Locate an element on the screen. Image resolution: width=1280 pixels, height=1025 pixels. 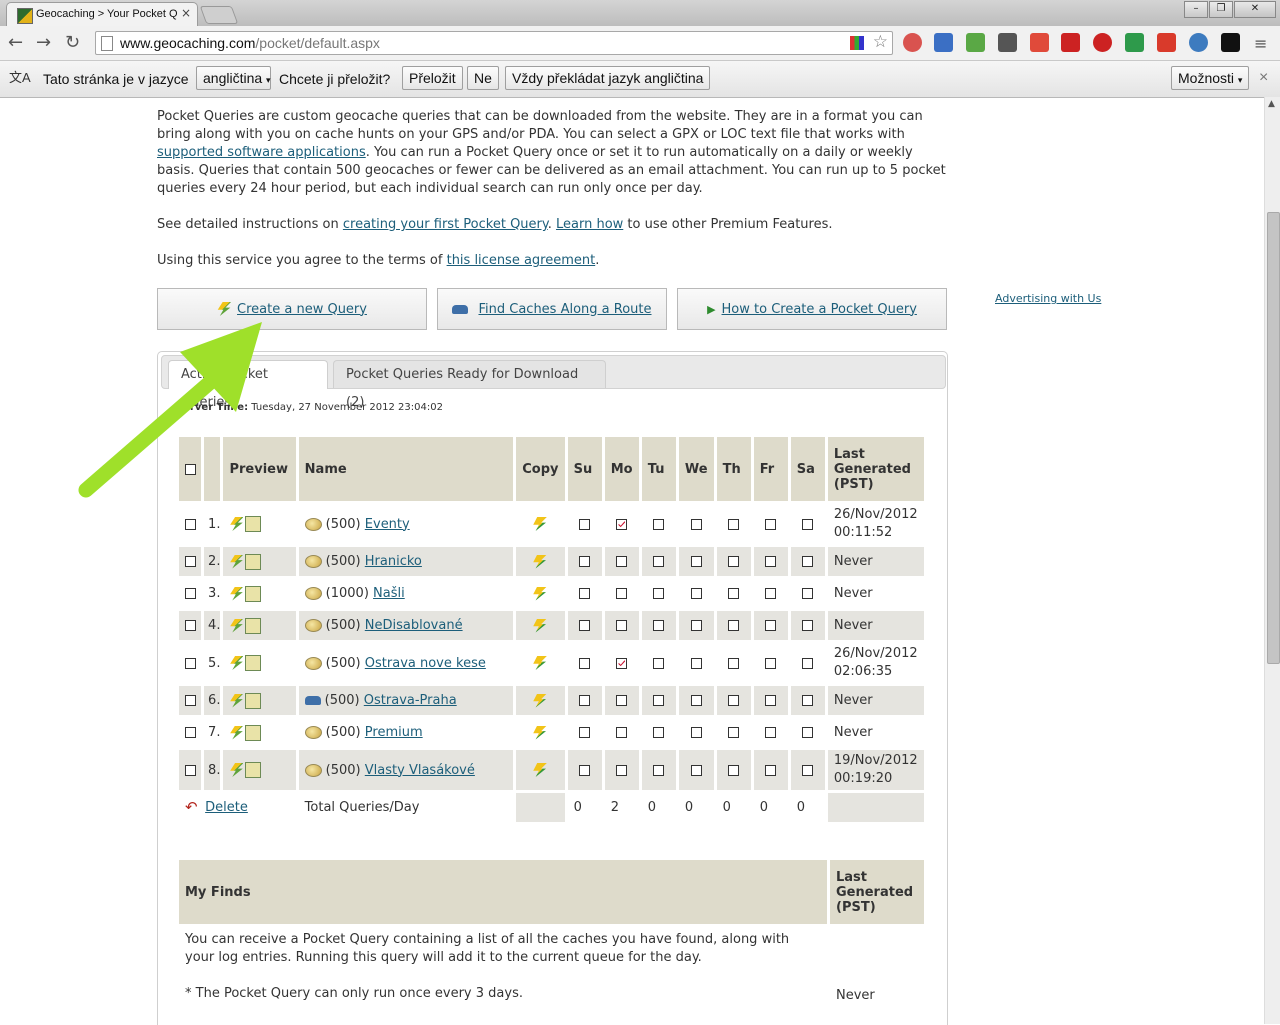
gmail-icon is located at coordinates (1166, 42).